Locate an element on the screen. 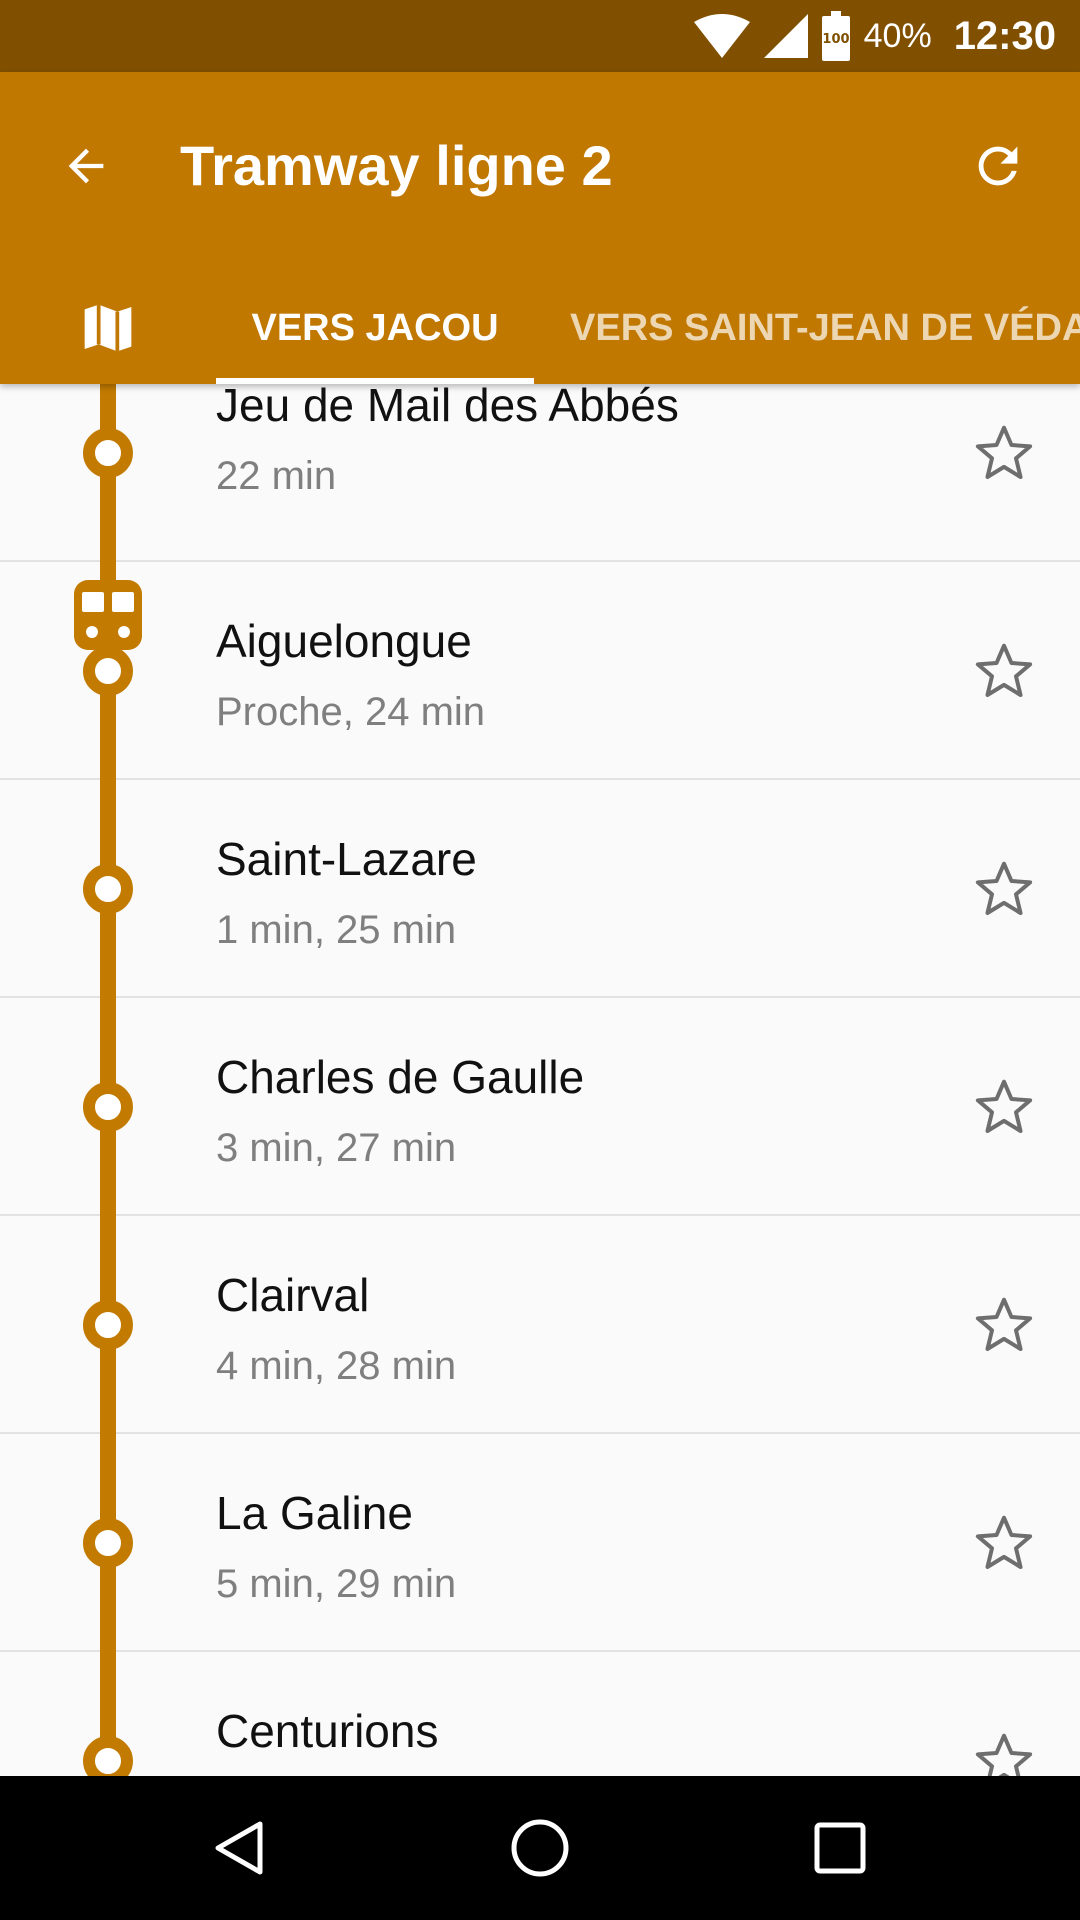 Image resolution: width=1080 pixels, height=1920 pixels. arrow-back-icon is located at coordinates (86, 166).